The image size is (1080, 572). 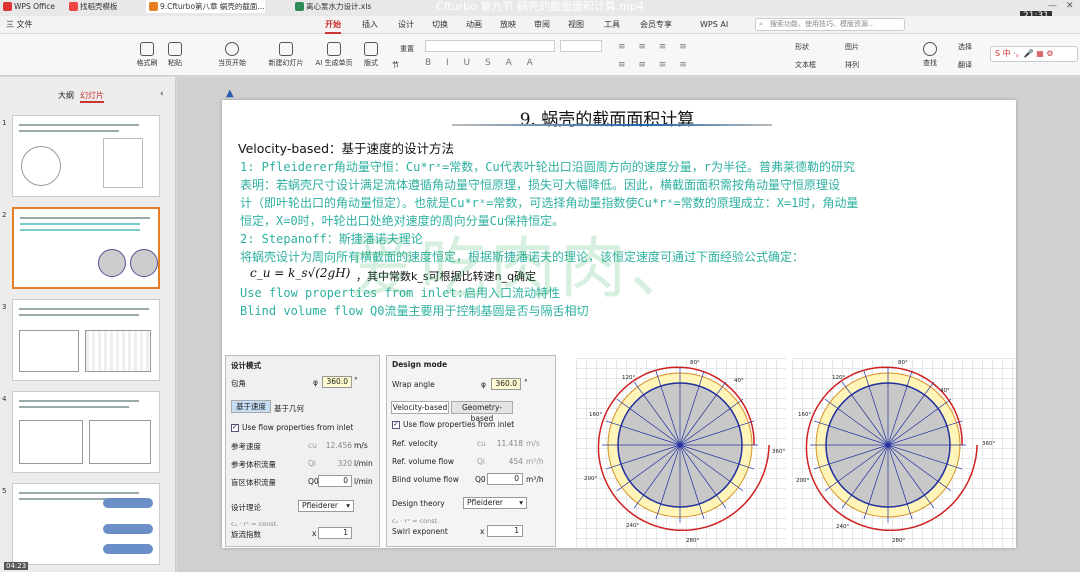 What do you see at coordinates (1034, 54) in the screenshot?
I see `ime-toolbar: S 中 ·。🎤 ▦ ⚙` at bounding box center [1034, 54].